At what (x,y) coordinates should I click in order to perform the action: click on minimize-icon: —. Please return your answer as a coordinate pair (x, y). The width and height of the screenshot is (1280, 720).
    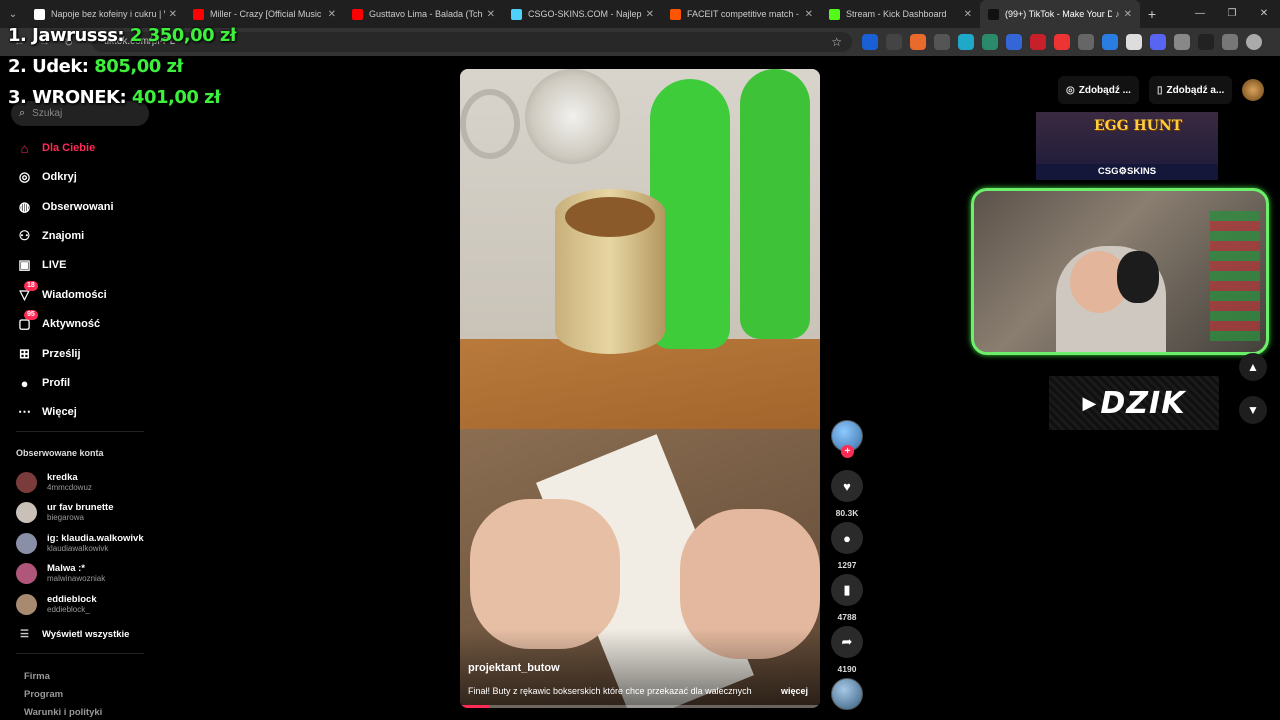
    Looking at the image, I should click on (1200, 14).